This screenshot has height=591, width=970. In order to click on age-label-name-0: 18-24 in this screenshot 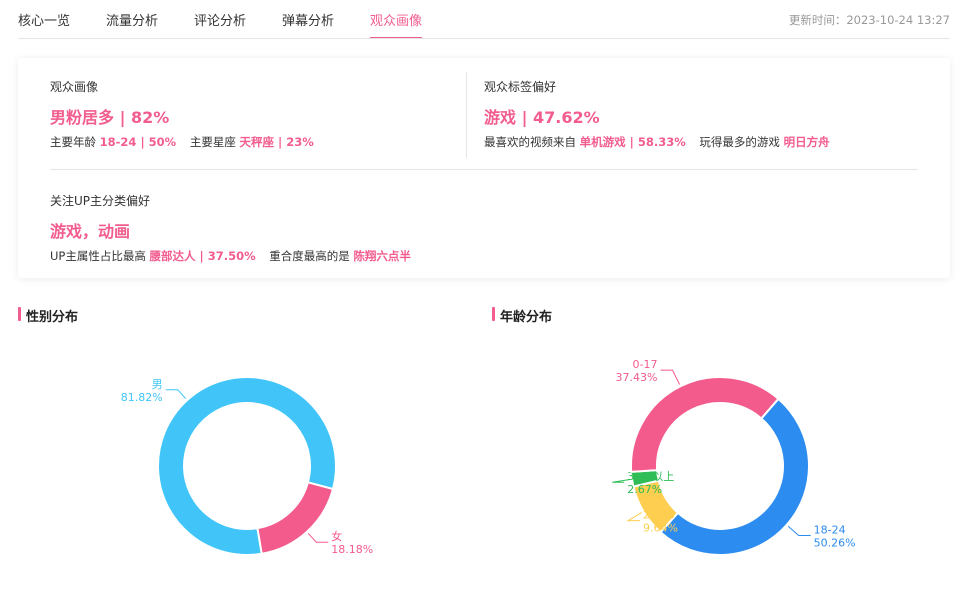, I will do `click(830, 530)`.